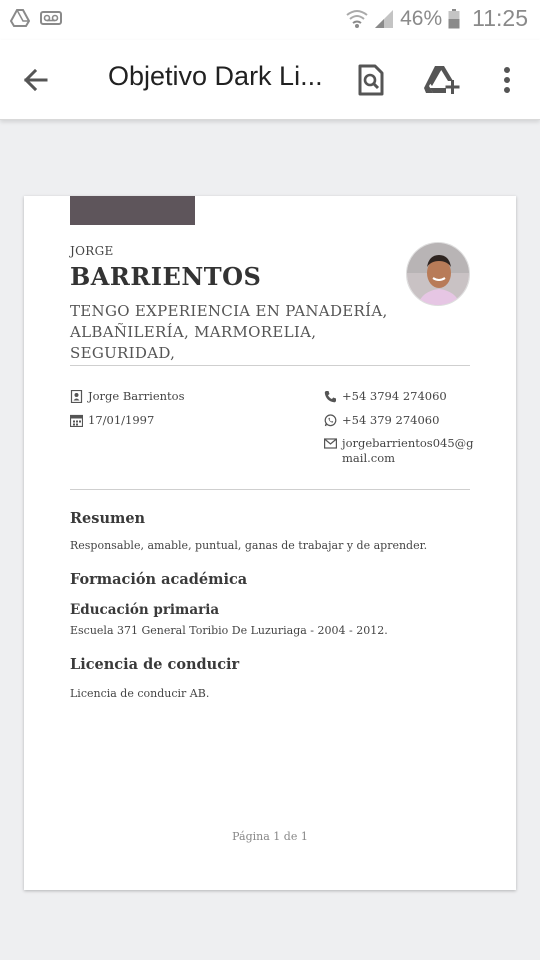  Describe the element at coordinates (384, 19) in the screenshot. I see `signal-icon` at that location.